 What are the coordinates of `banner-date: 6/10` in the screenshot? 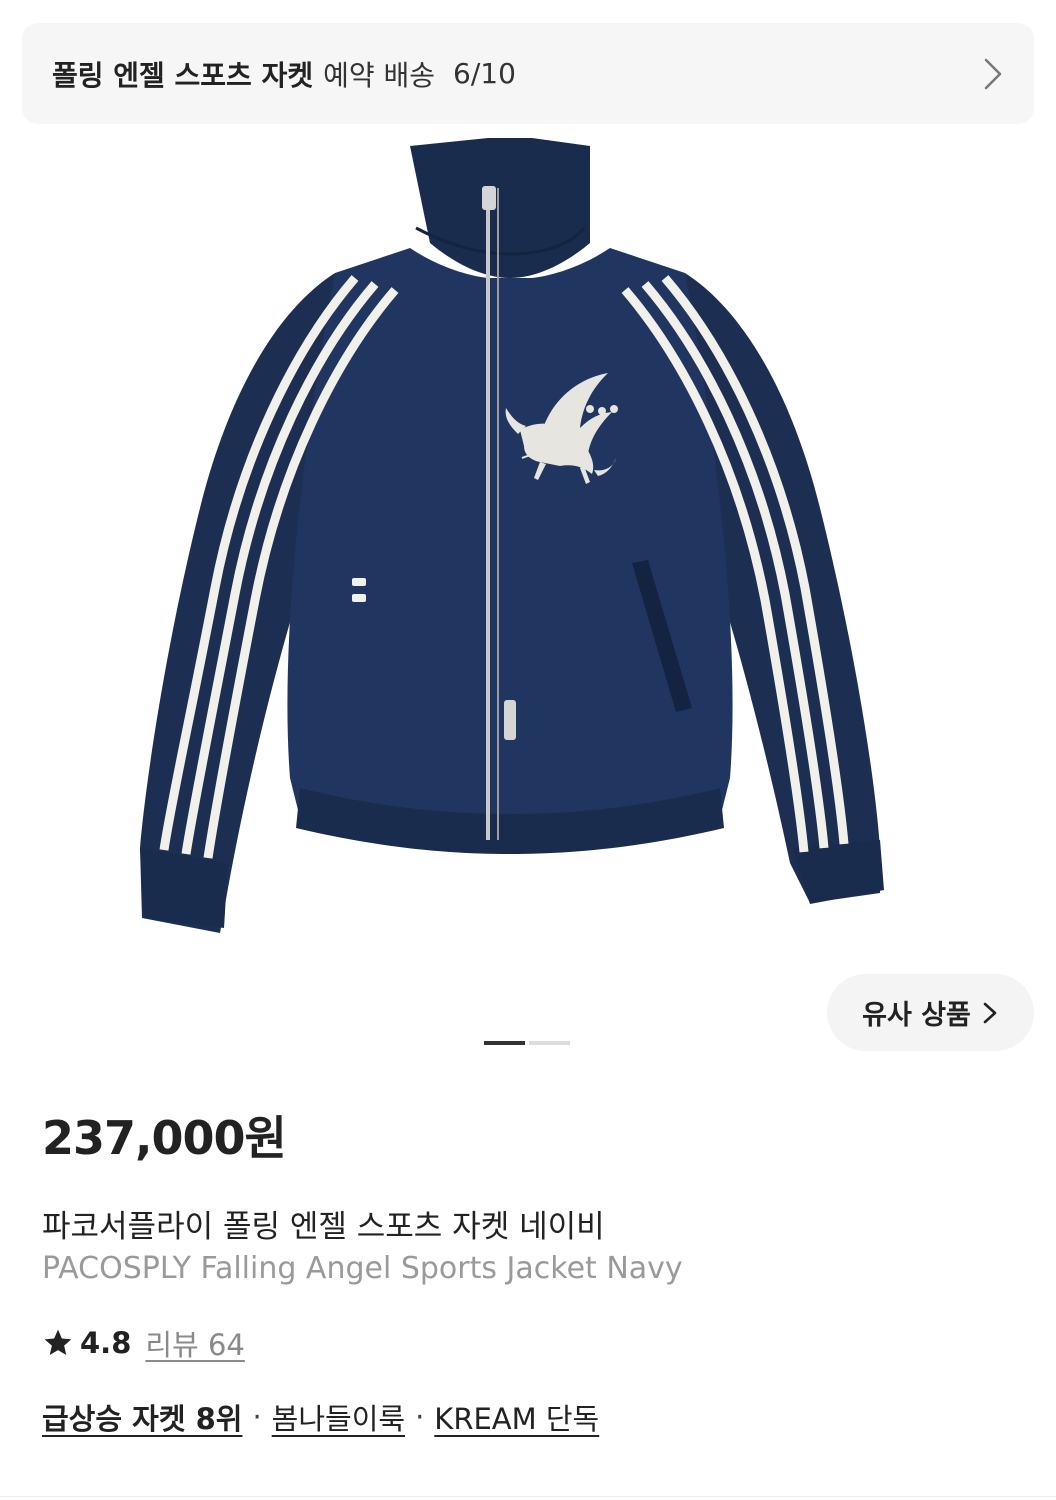 It's located at (484, 73).